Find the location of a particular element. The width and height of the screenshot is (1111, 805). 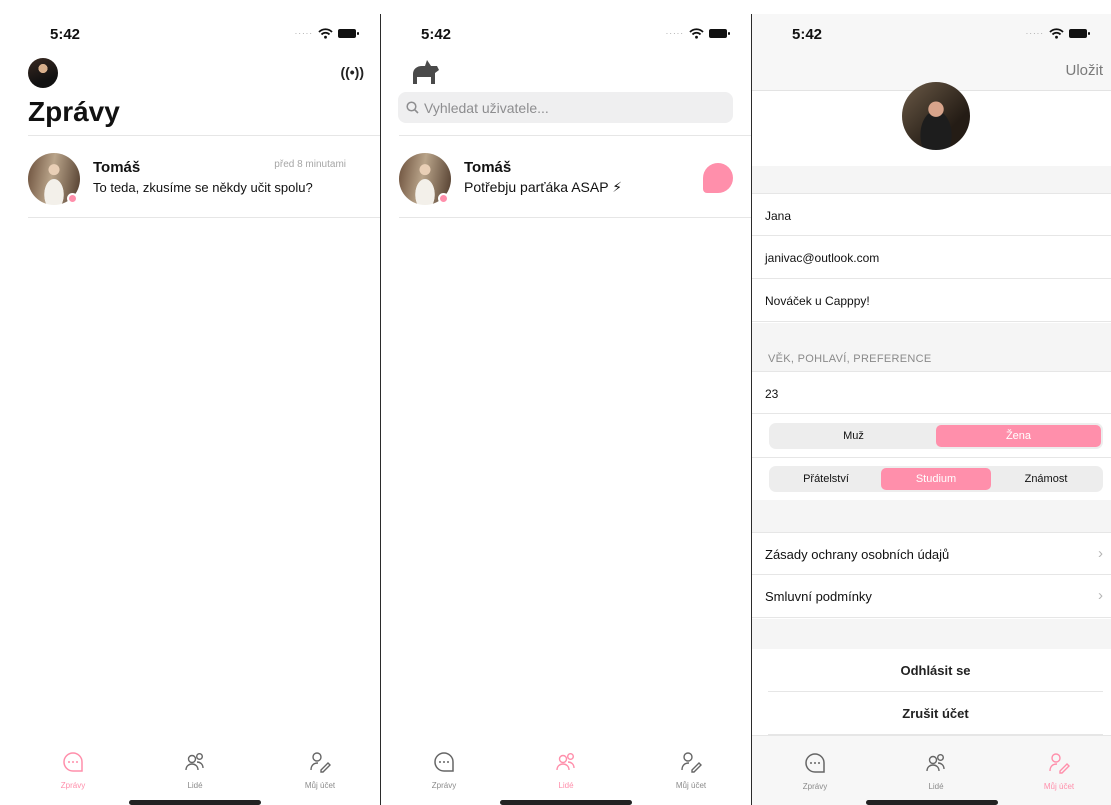

age-field: 23 is located at coordinates (931, 392).